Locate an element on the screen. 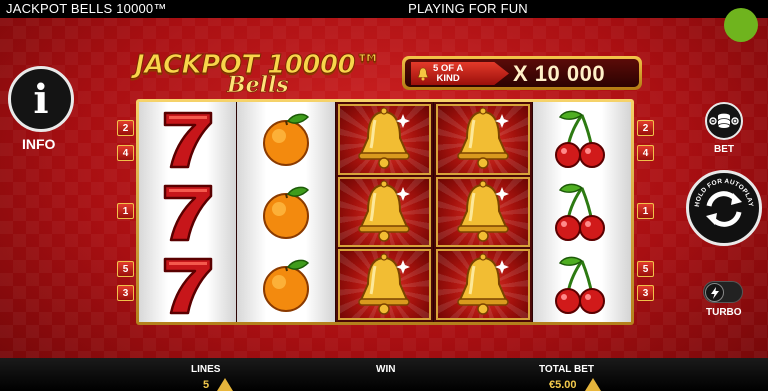  bottom-bar: LINES 5 WIN TOTAL BET €5.00 is located at coordinates (384, 374).